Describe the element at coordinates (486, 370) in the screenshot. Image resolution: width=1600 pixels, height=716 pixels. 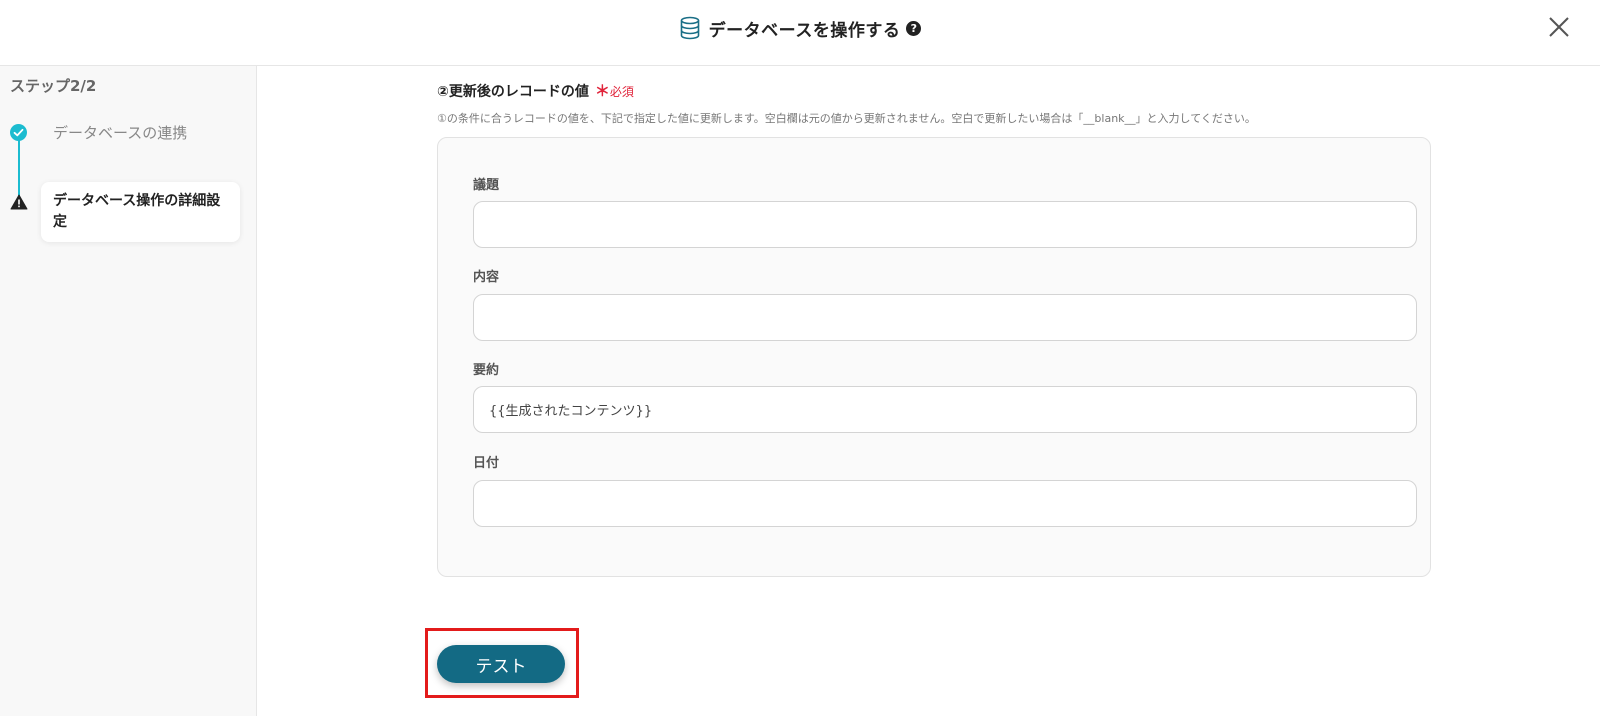
I see `field-label-summary: 要約` at that location.